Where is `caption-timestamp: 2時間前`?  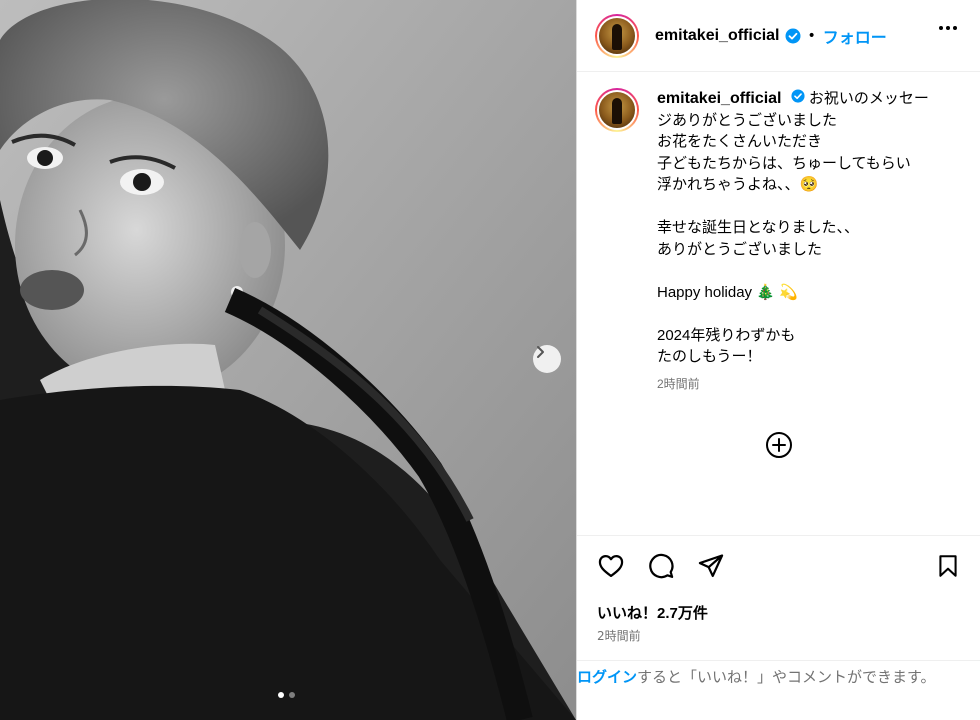
caption-timestamp: 2時間前 is located at coordinates (793, 385).